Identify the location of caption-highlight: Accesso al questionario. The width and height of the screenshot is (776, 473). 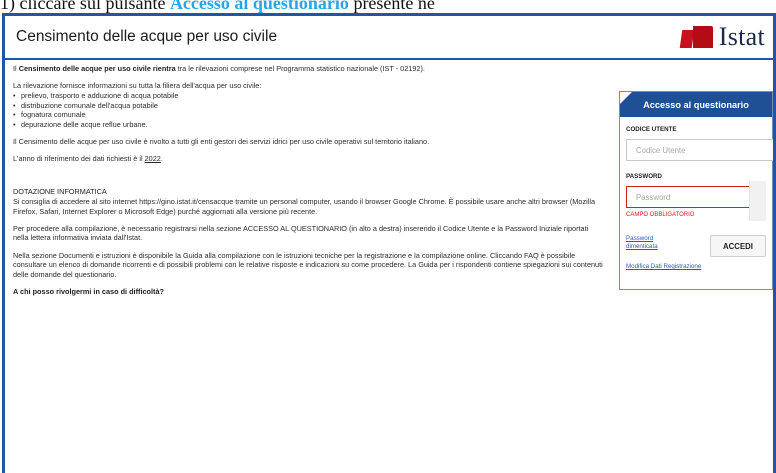
(259, 6).